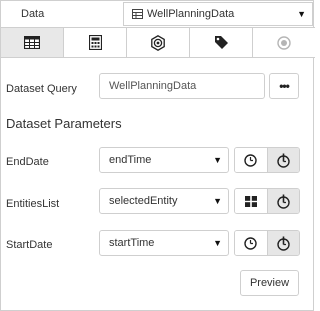  I want to click on tab-tag, so click(221, 42).